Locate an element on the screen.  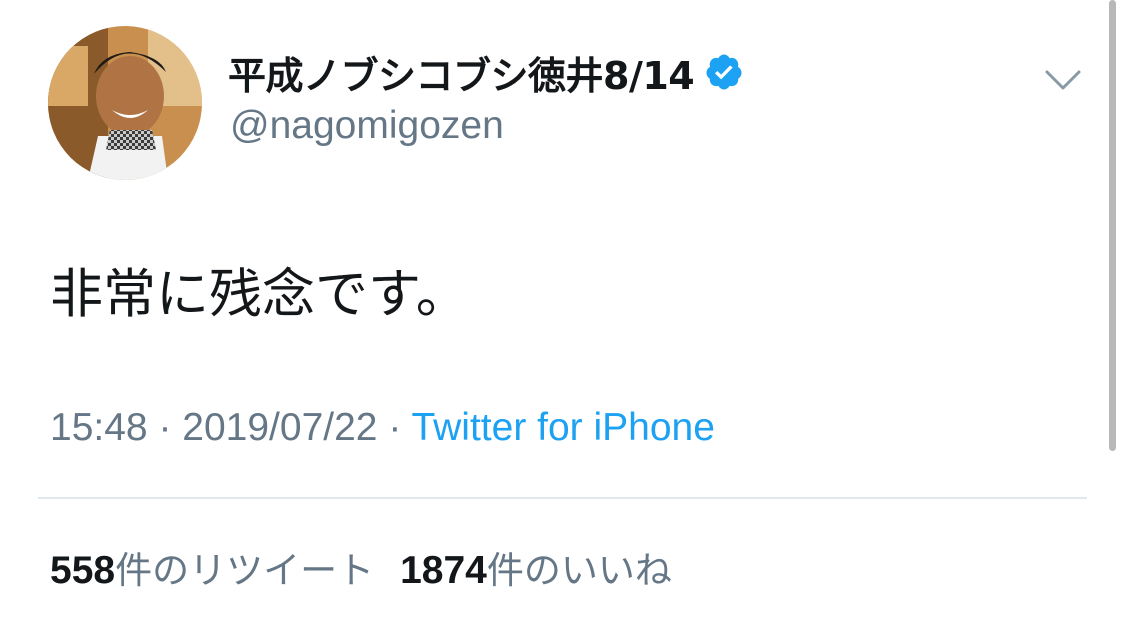
tweet-meta: 15:48 · 2019/07/22 · Twitter for iPhone is located at coordinates (382, 428).